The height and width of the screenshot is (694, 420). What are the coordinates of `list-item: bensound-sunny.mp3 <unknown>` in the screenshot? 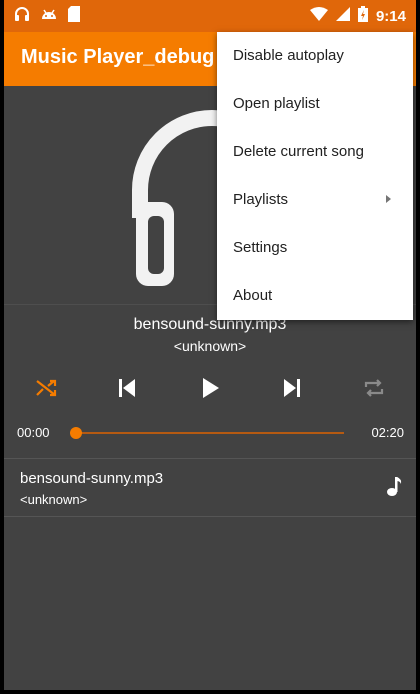 It's located at (210, 488).